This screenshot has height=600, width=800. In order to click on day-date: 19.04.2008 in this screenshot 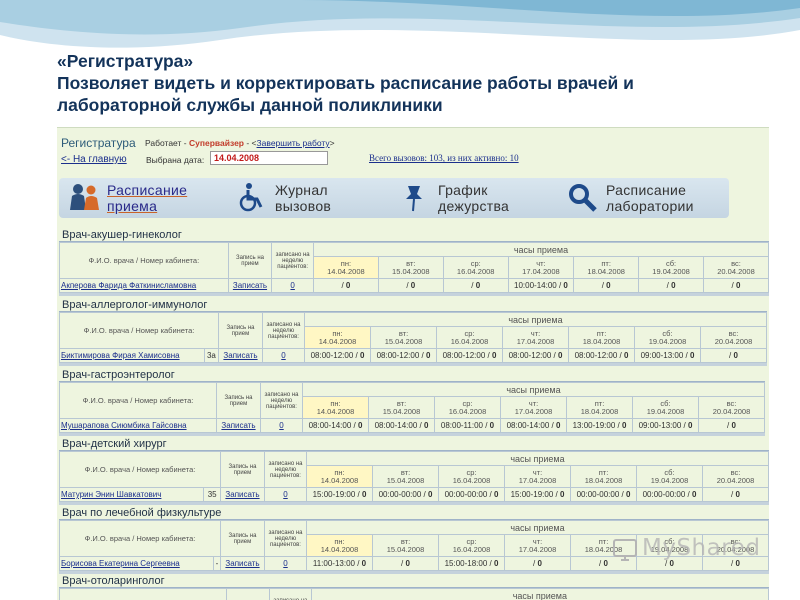, I will do `click(665, 411)`.